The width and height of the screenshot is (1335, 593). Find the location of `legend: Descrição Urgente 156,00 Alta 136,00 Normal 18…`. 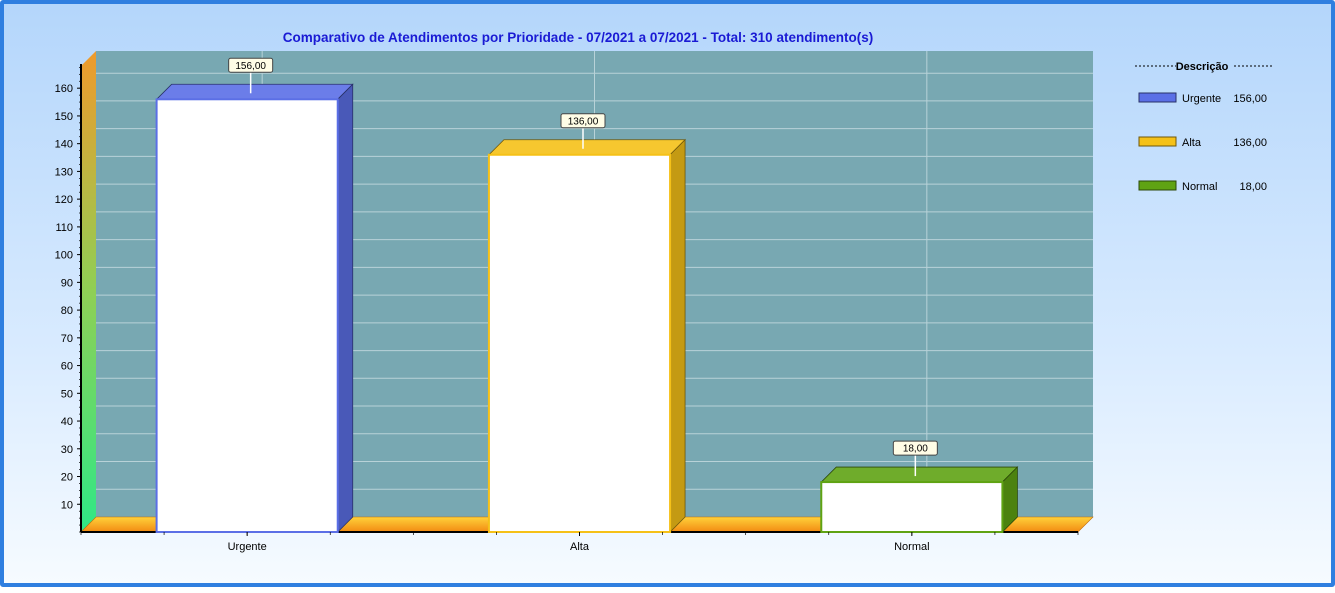

legend: Descrição Urgente 156,00 Alta 136,00 Normal 18… is located at coordinates (1204, 127).